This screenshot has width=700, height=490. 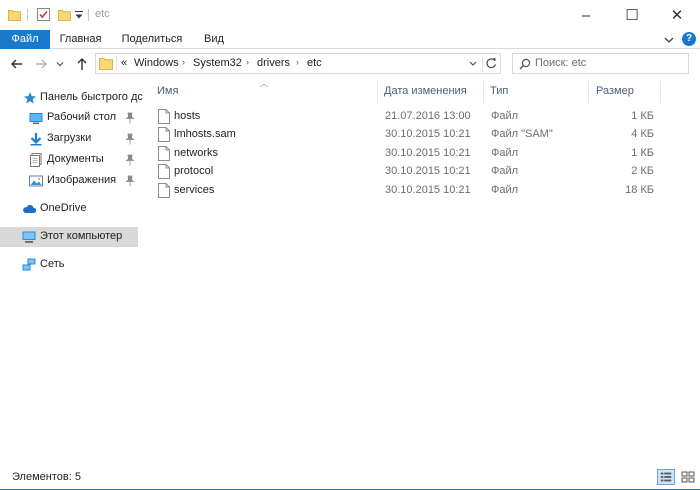 I want to click on cloud-icon, so click(x=29, y=209).